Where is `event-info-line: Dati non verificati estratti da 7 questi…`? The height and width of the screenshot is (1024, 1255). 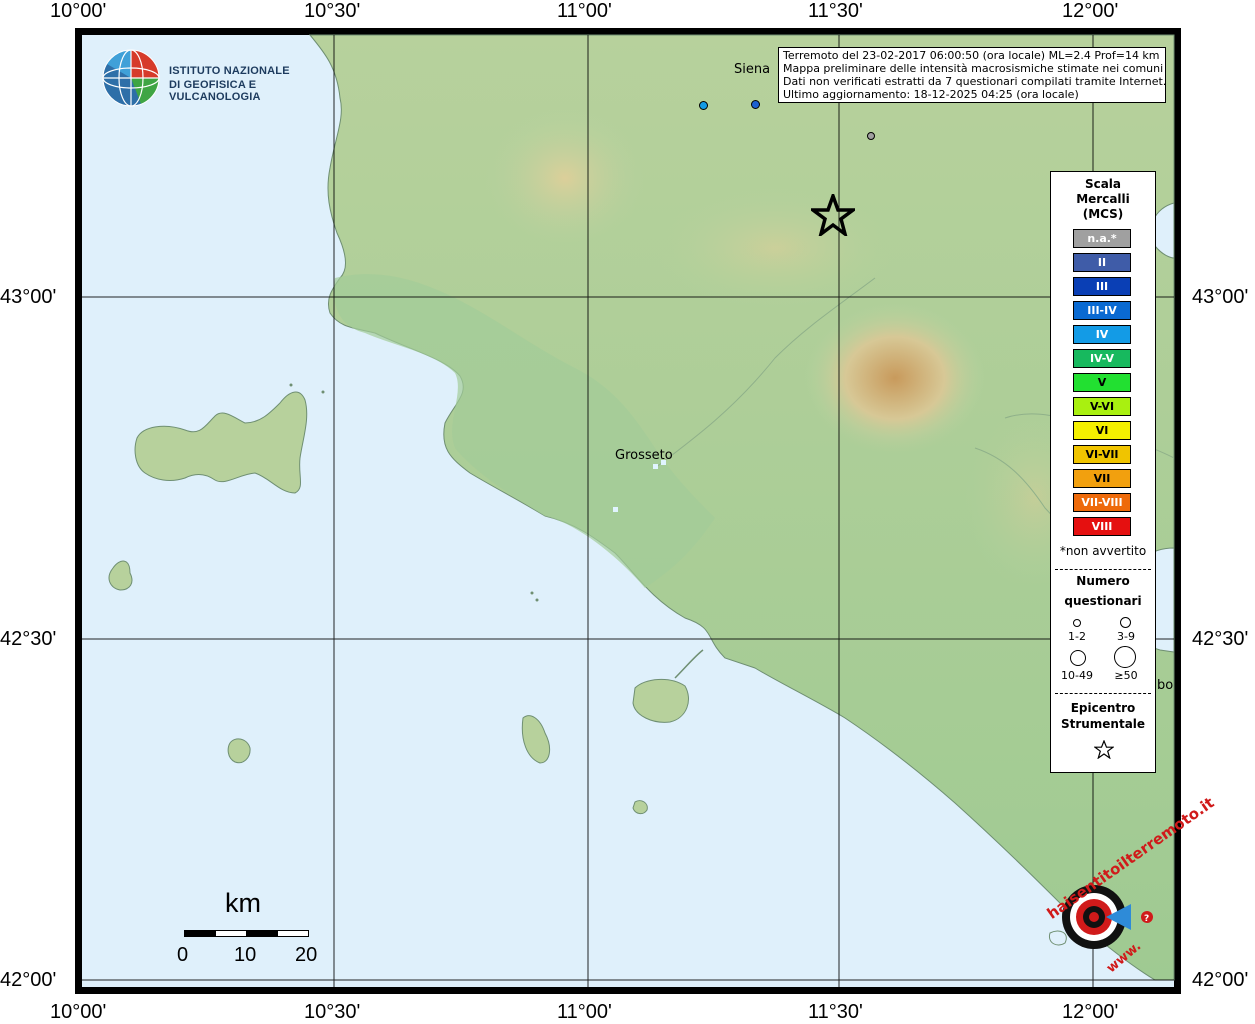
event-info-line: Dati non verificati estratti da 7 questi… is located at coordinates (975, 81).